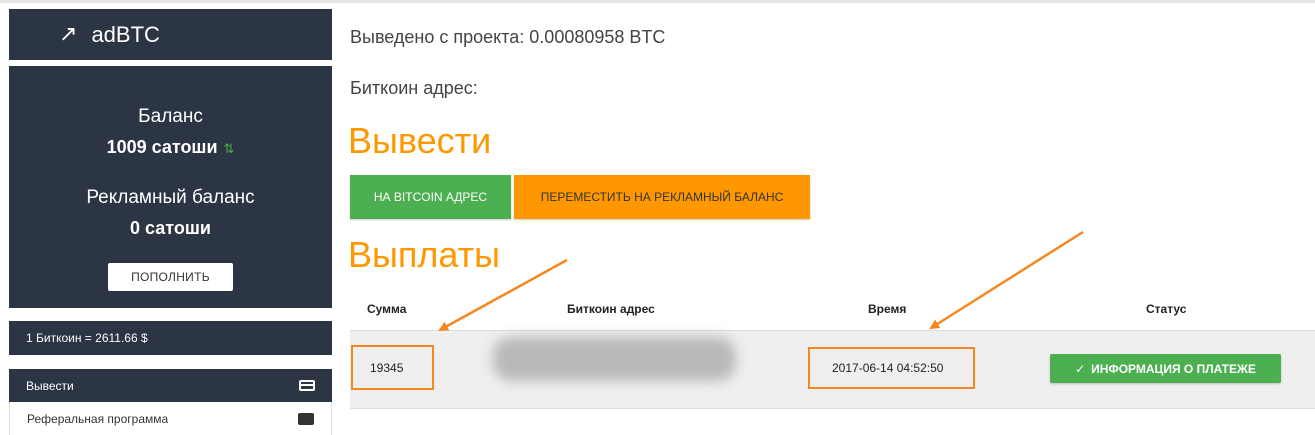  What do you see at coordinates (68, 34) in the screenshot?
I see `trend-arrow-icon: ↗` at bounding box center [68, 34].